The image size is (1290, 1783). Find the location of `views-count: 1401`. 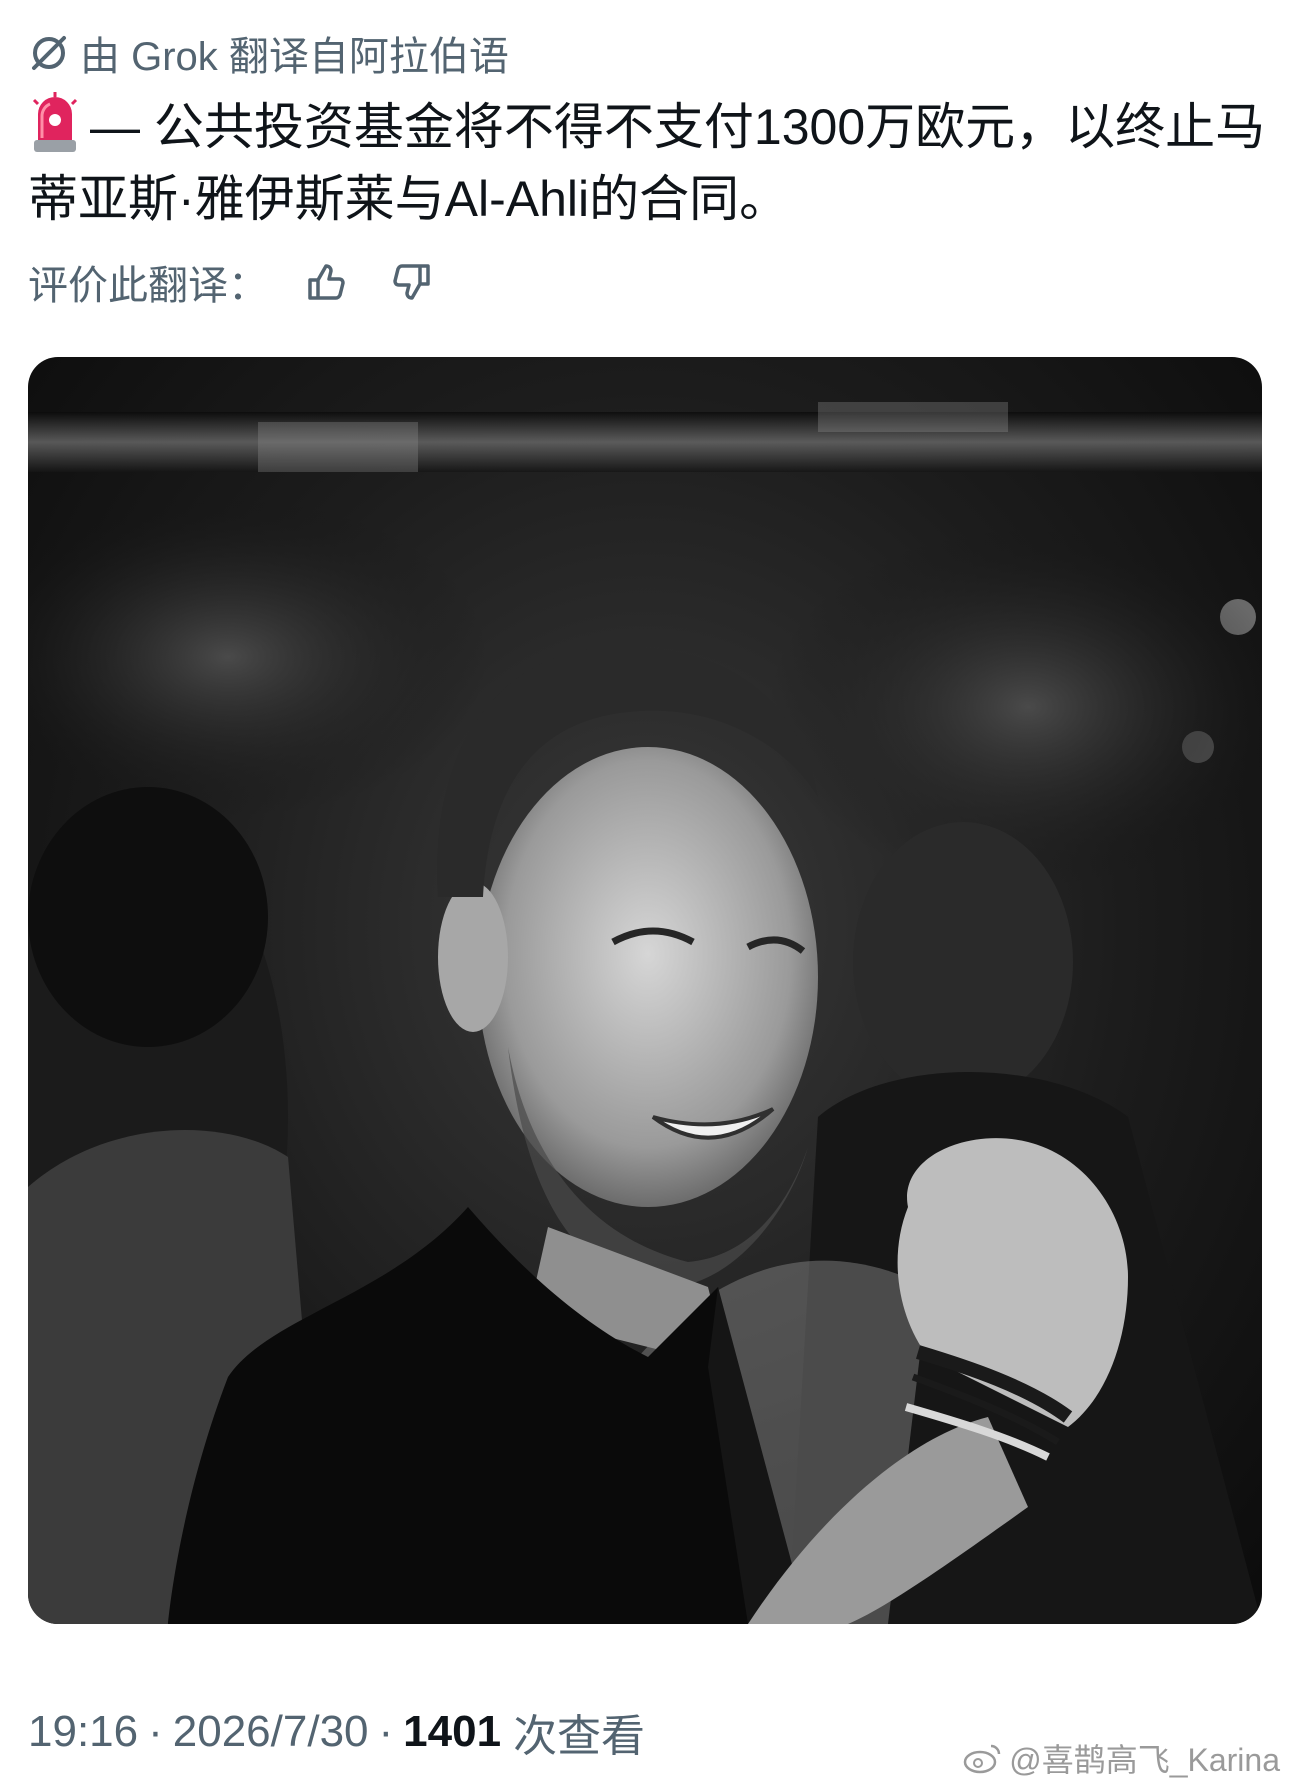

views-count: 1401 is located at coordinates (452, 1732).